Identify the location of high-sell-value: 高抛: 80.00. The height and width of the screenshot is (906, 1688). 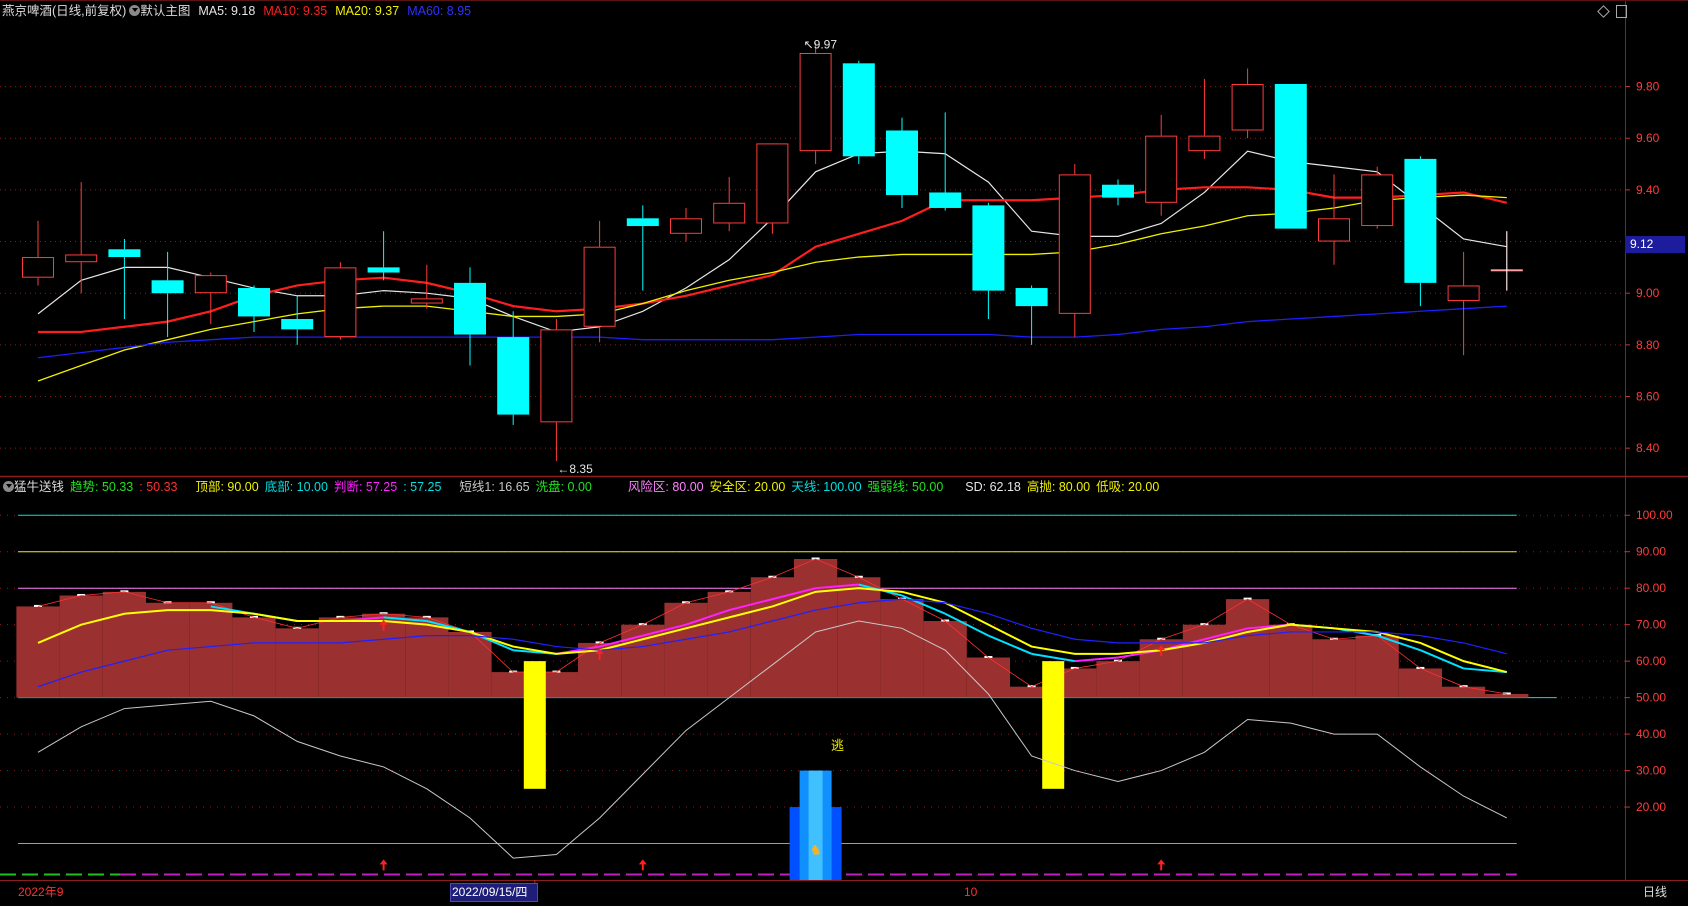
(1058, 487).